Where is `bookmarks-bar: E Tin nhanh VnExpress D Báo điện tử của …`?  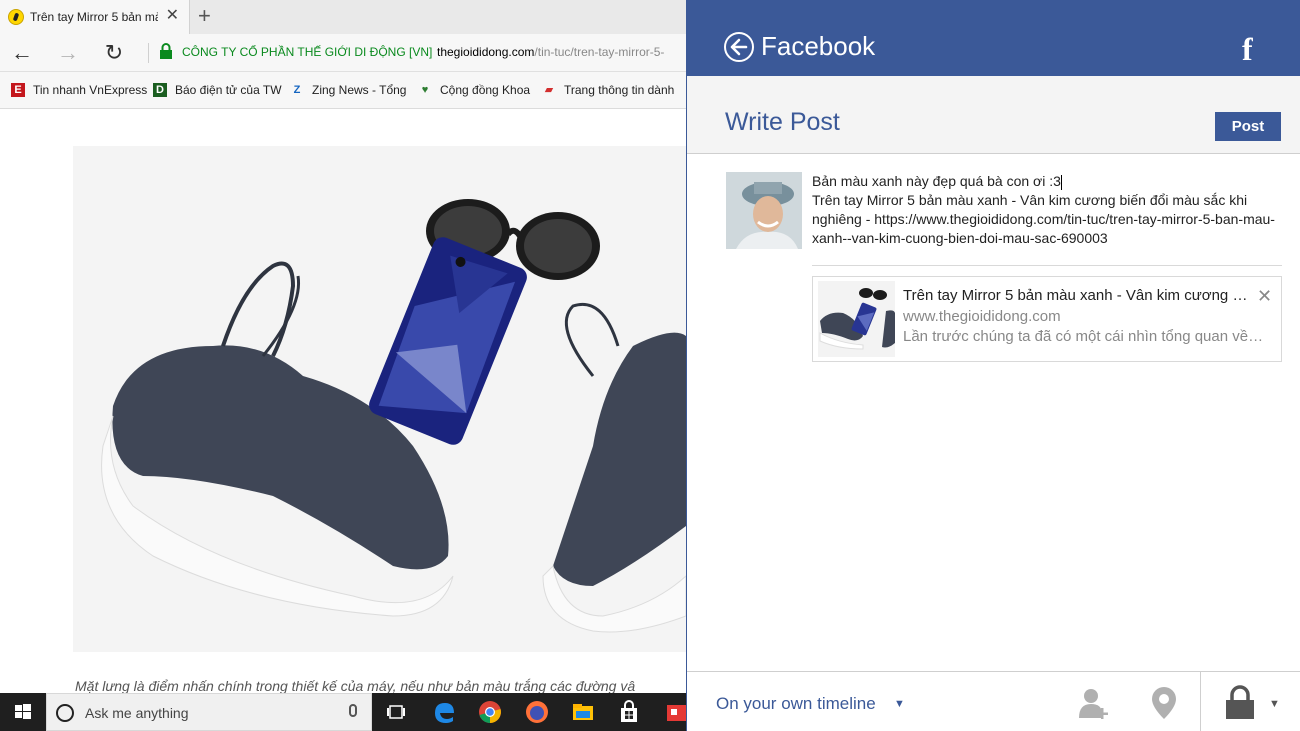 bookmarks-bar: E Tin nhanh VnExpress D Báo điện tử của … is located at coordinates (343, 90).